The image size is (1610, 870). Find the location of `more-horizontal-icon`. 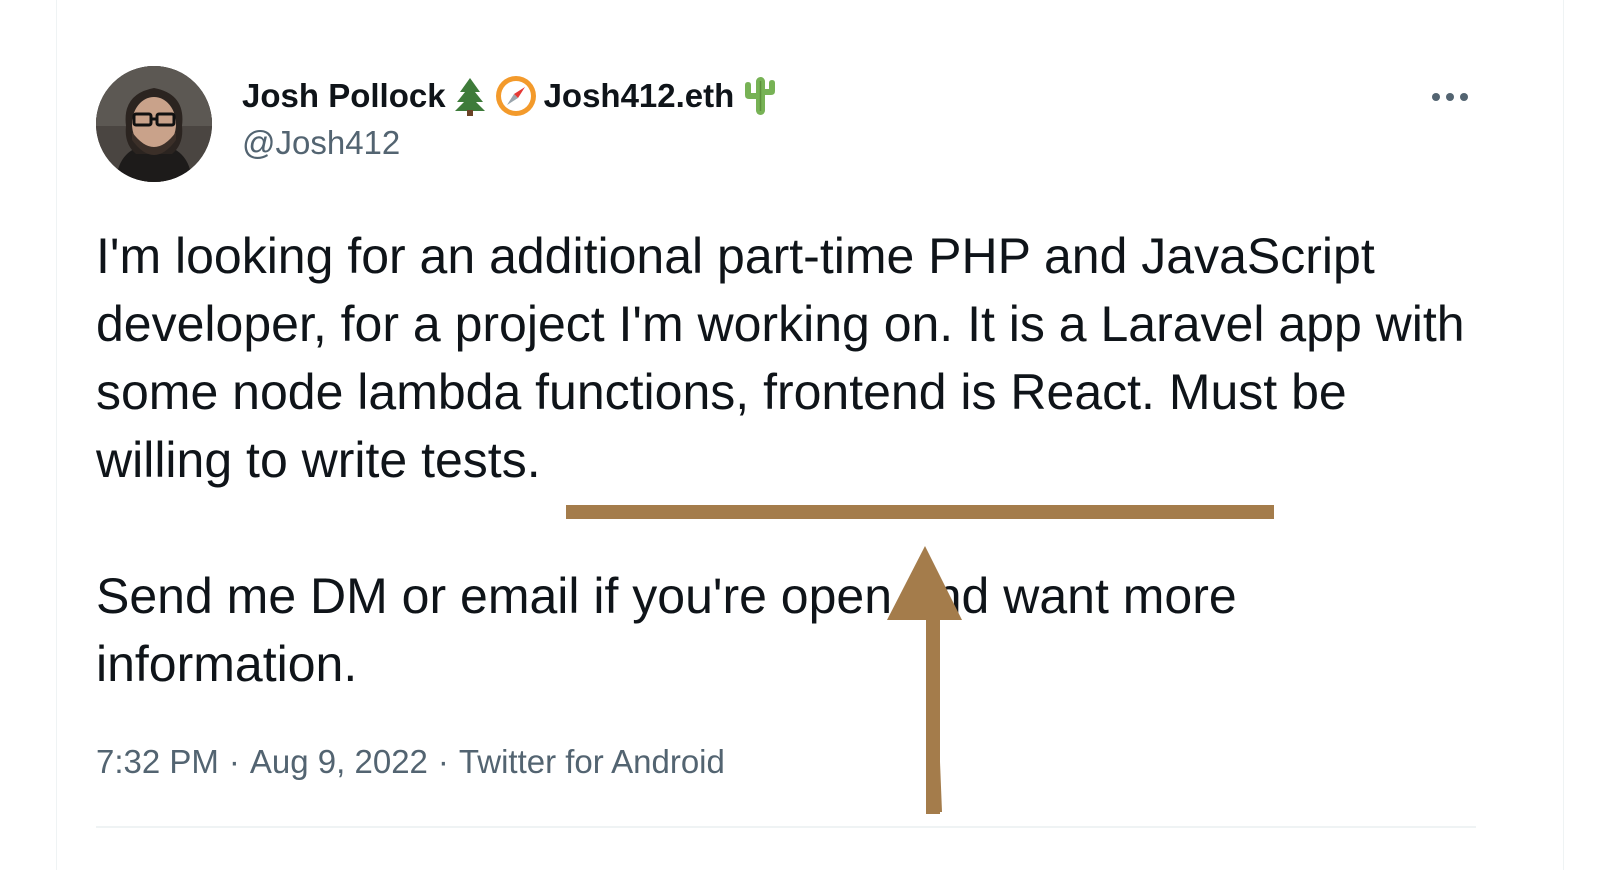

more-horizontal-icon is located at coordinates (1450, 97).